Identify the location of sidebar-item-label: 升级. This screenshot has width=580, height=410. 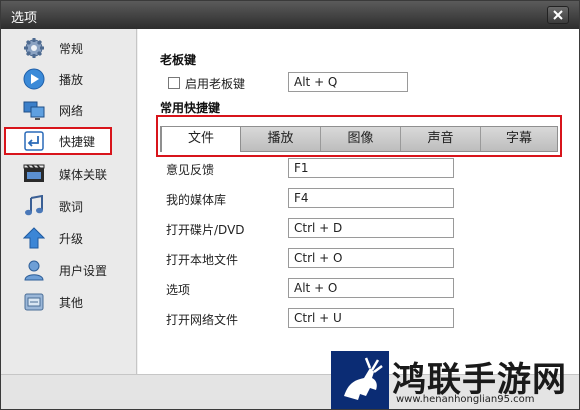
(71, 239).